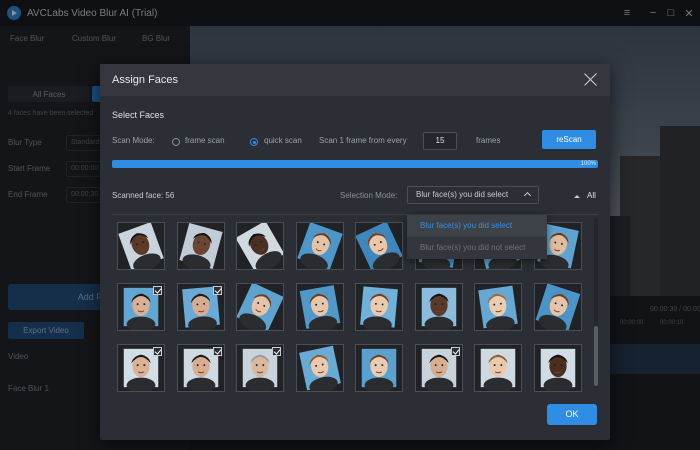  I want to click on select-all-toggle: All, so click(591, 195).